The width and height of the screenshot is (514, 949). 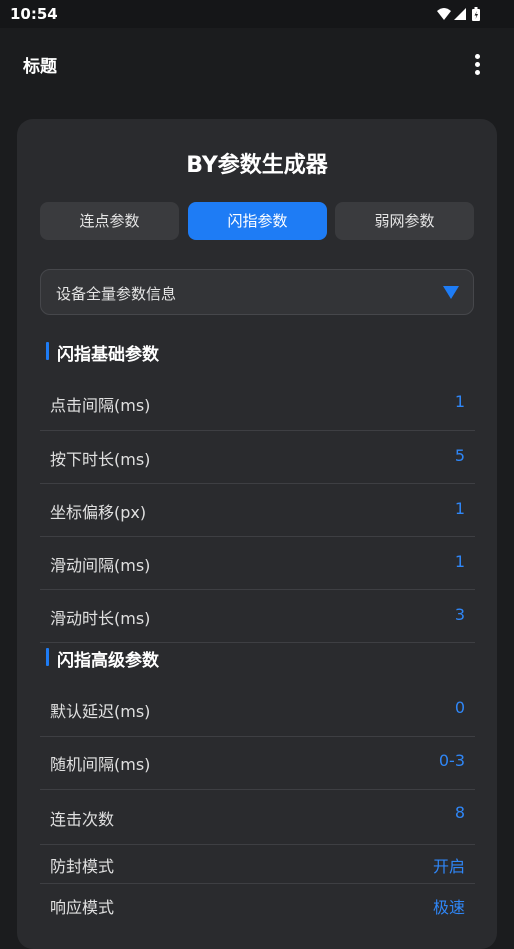 I want to click on param-value: 8, so click(x=460, y=812).